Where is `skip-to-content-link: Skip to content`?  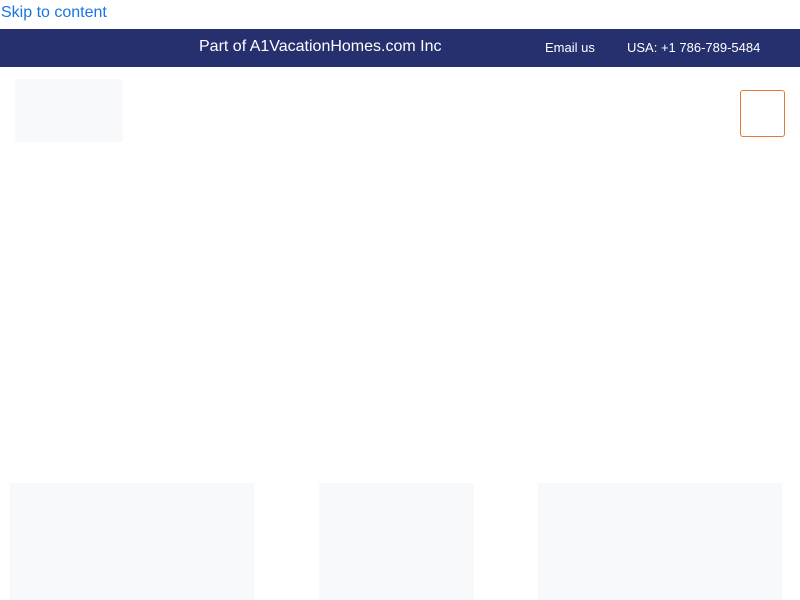
skip-to-content-link: Skip to content is located at coordinates (54, 13).